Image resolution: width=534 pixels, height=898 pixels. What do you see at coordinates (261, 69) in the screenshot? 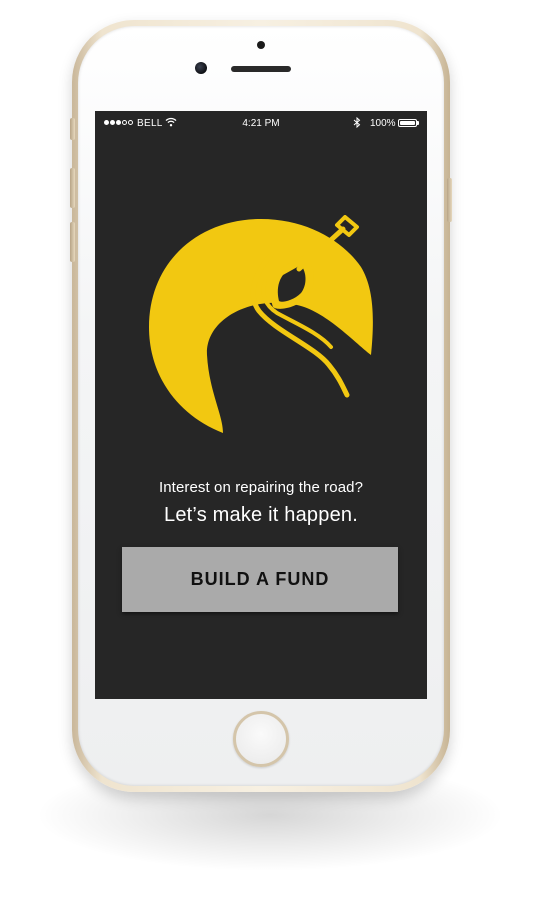
I see `earpiece-speaker` at bounding box center [261, 69].